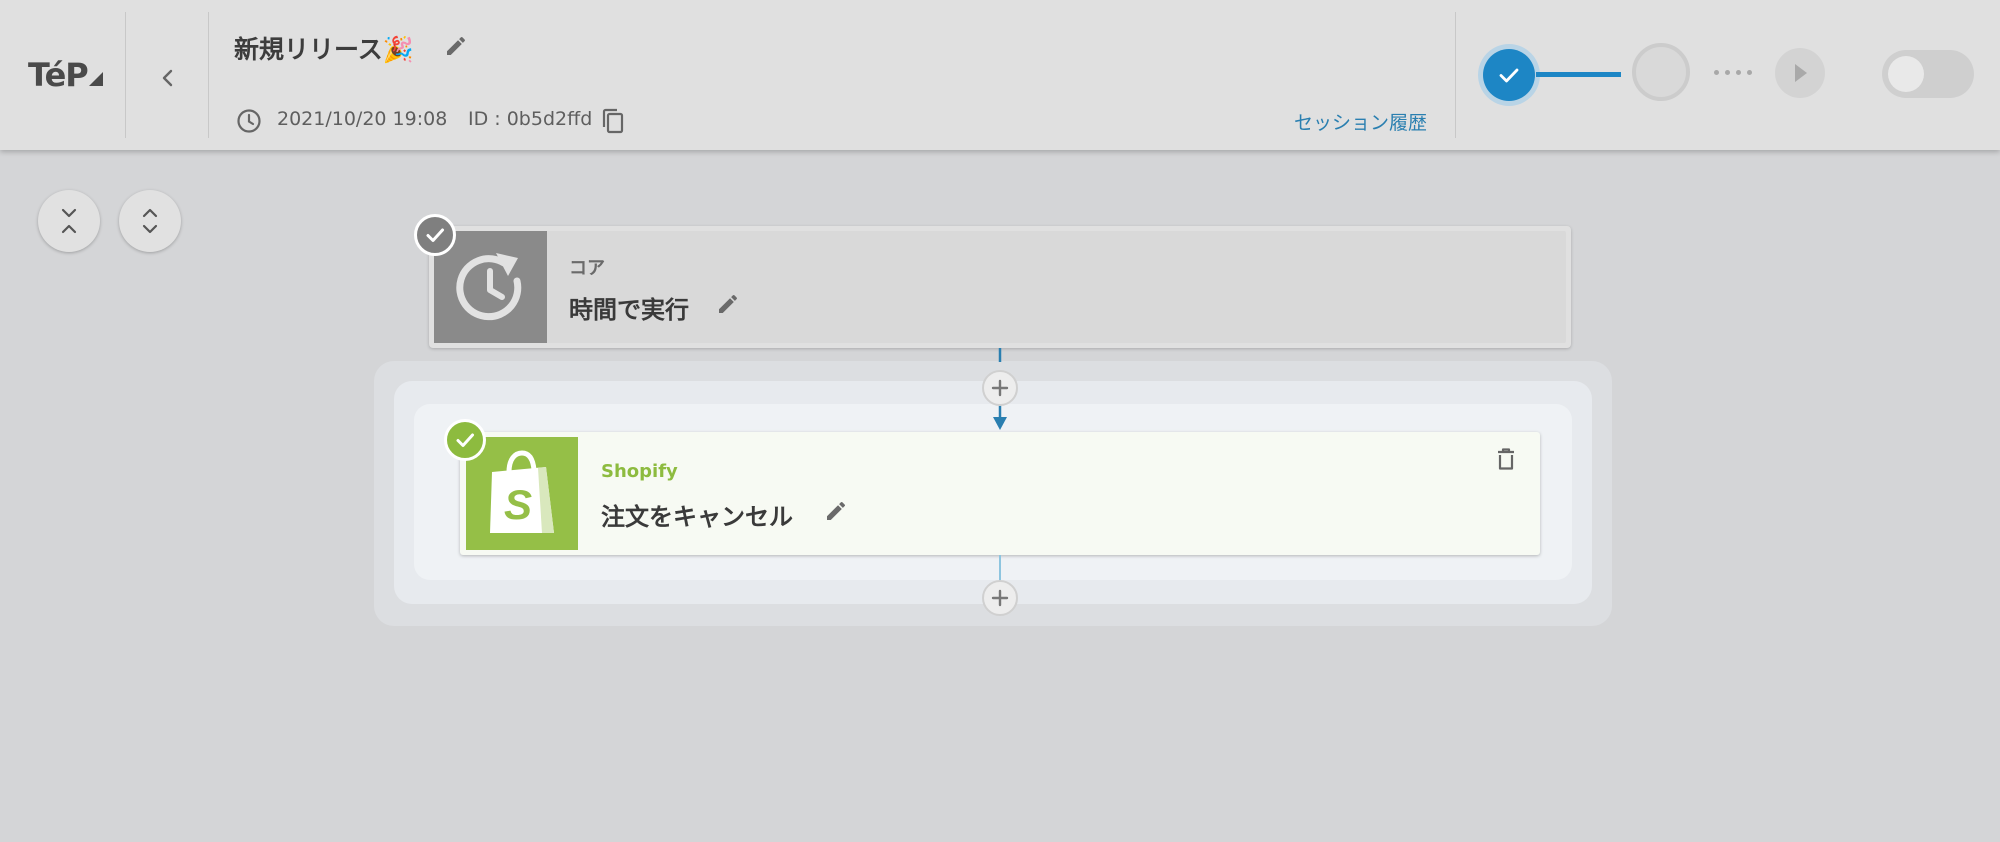 Image resolution: width=2000 pixels, height=842 pixels. I want to click on app-logo: TéP, so click(65, 75).